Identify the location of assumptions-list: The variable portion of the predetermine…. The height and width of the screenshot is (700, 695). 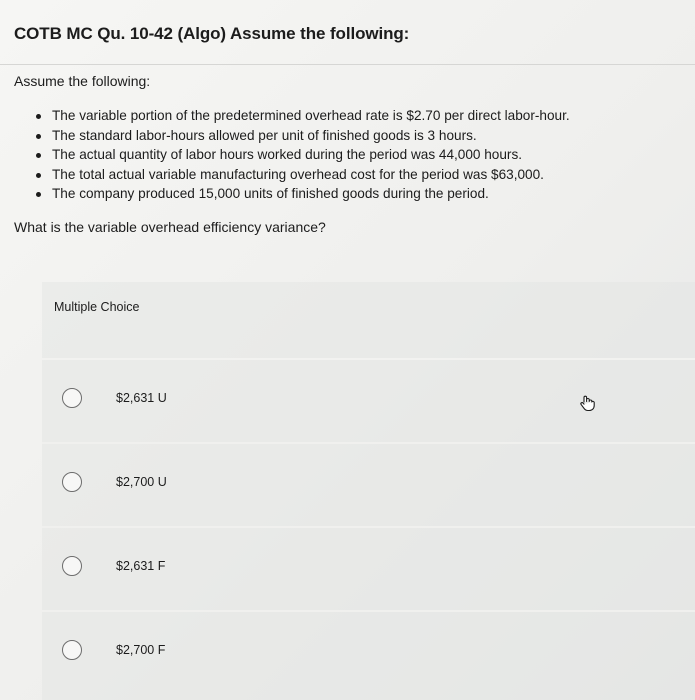
(300, 155).